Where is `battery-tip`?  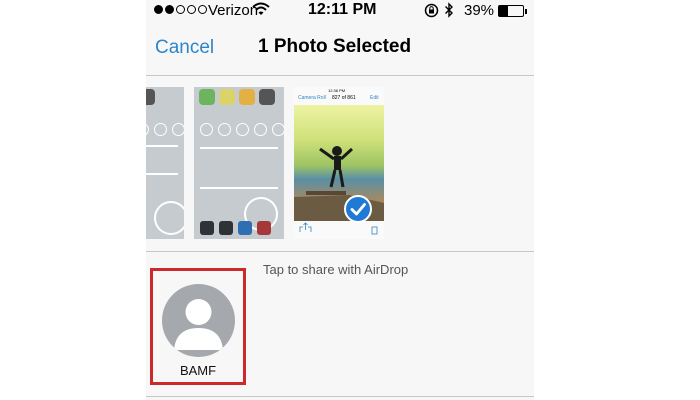
battery-tip is located at coordinates (526, 11).